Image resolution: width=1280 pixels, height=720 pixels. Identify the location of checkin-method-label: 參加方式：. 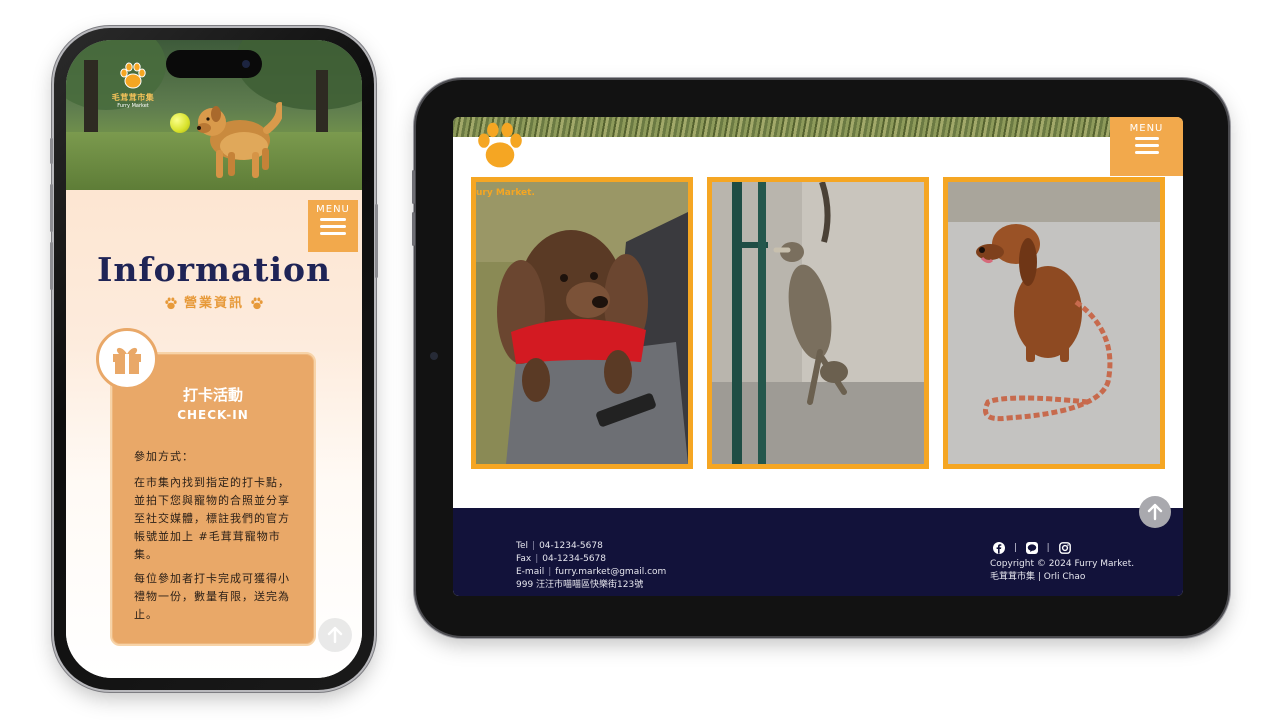
(164, 456).